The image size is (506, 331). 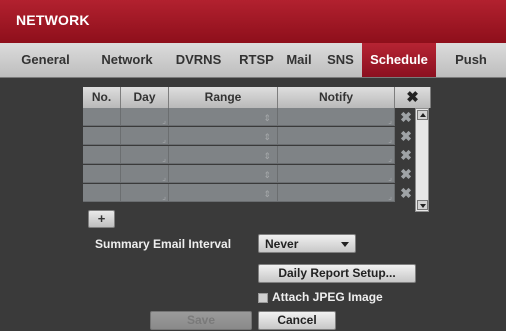 What do you see at coordinates (102, 97) in the screenshot?
I see `column-header-no: No.` at bounding box center [102, 97].